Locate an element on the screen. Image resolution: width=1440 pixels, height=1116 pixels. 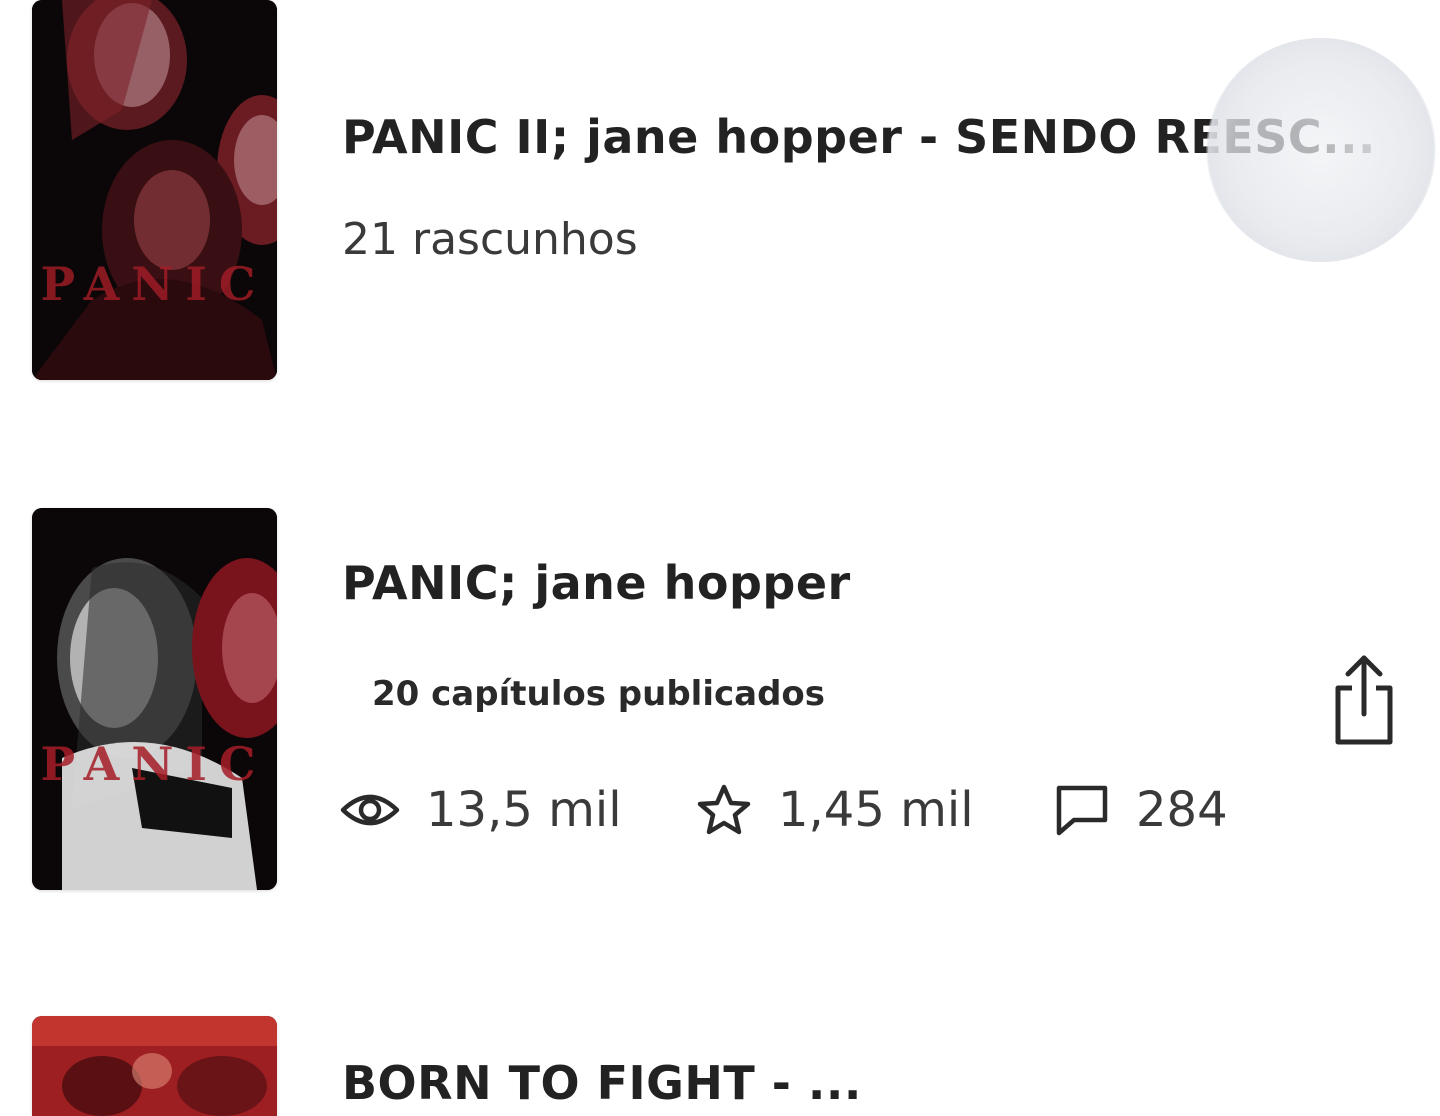
comments-stat: 284 is located at coordinates (1141, 810).